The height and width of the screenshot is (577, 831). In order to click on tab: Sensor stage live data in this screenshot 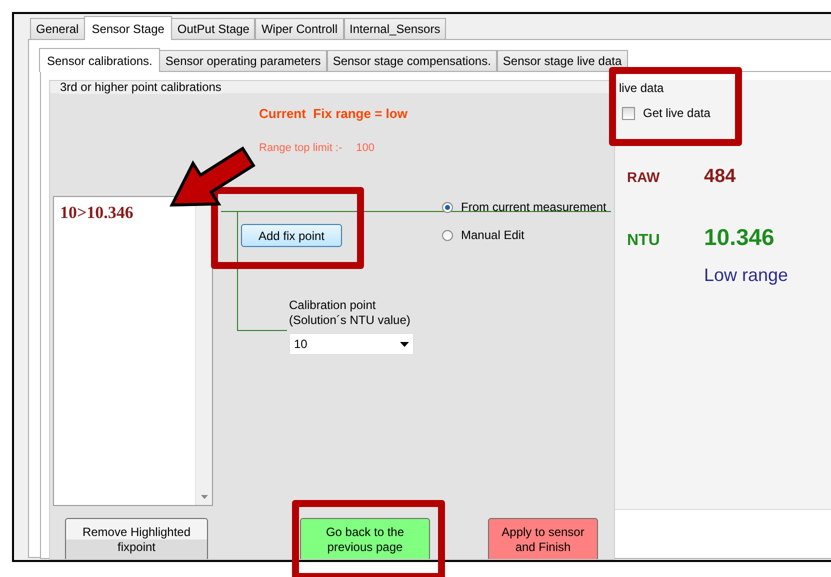, I will do `click(562, 60)`.